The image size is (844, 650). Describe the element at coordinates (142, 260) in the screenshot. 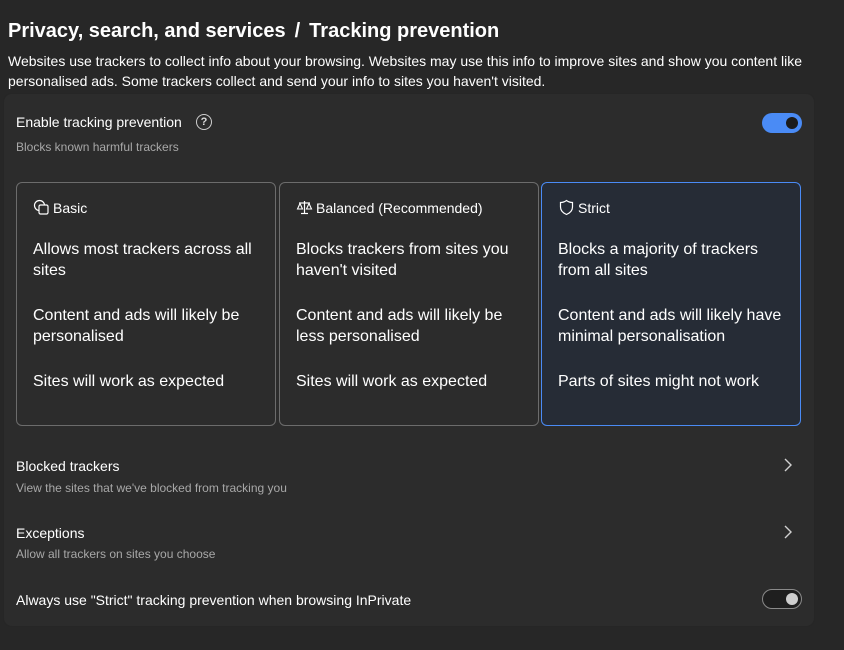

I see `level-basic-line-1: Allows most trackers across all sites` at that location.